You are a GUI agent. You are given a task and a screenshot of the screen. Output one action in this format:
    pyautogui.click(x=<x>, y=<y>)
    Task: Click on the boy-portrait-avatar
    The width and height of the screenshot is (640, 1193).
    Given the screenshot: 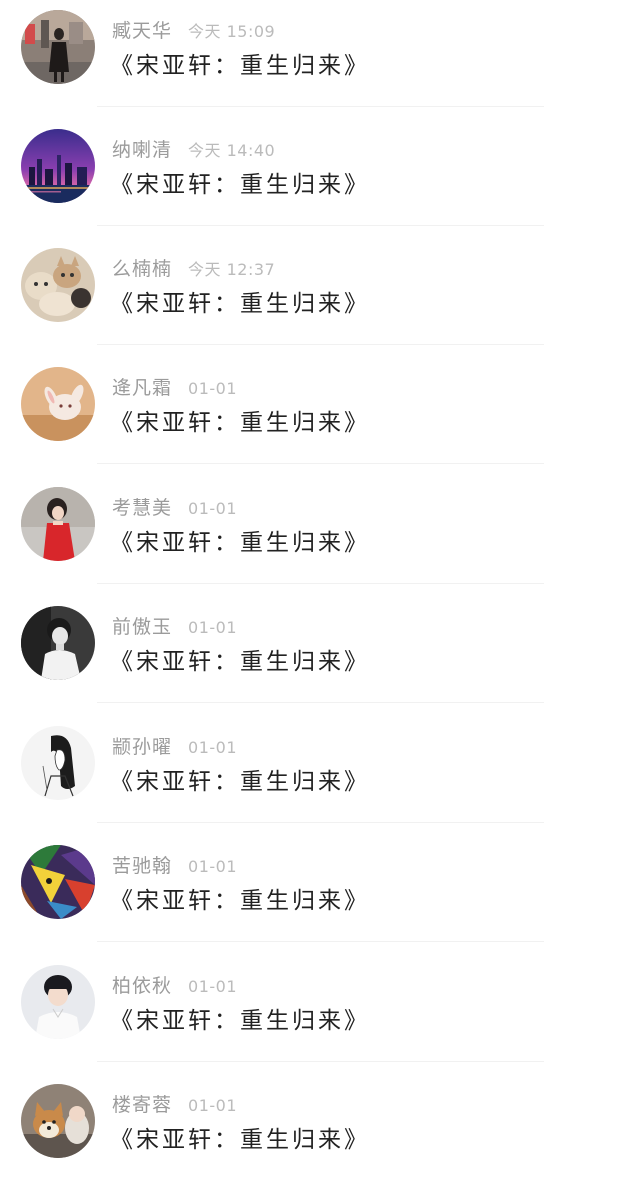 What is the action you would take?
    pyautogui.click(x=58, y=1002)
    